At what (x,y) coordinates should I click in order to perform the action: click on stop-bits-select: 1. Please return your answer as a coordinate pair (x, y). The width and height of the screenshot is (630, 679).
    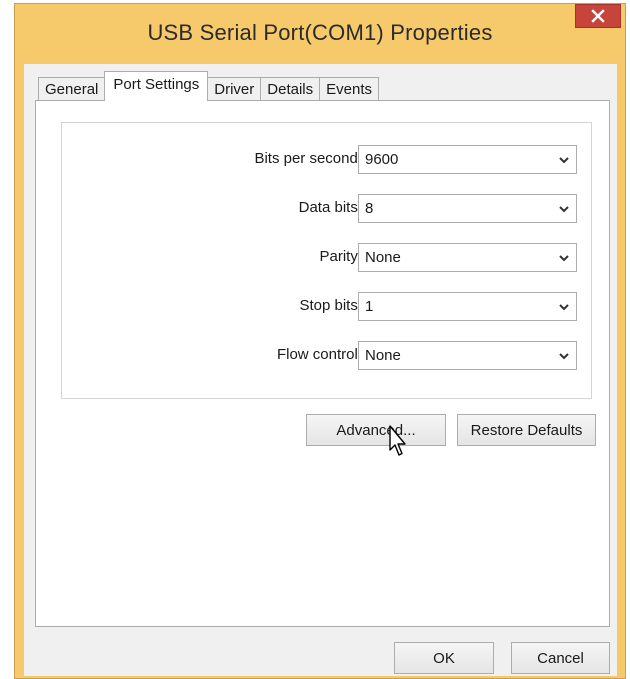
    Looking at the image, I should click on (467, 306).